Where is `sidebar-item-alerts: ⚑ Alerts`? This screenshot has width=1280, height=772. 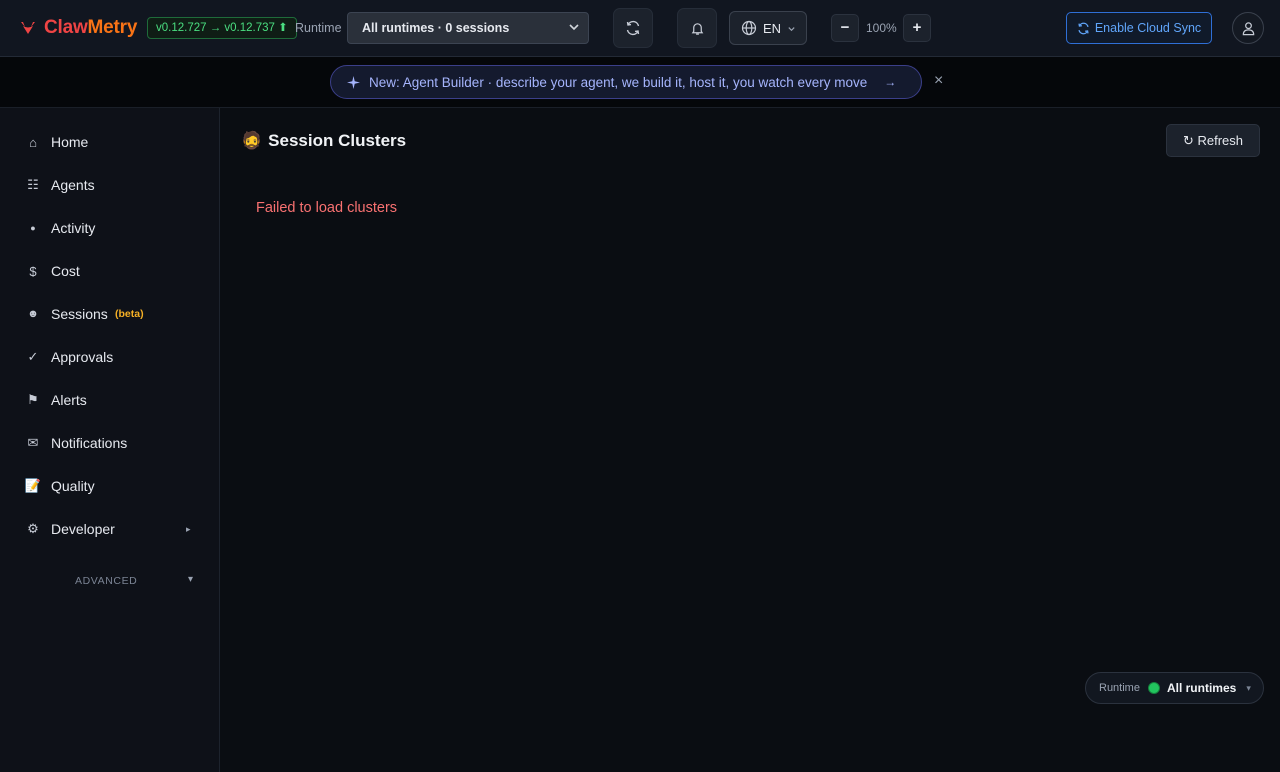 sidebar-item-alerts: ⚑ Alerts is located at coordinates (109, 400).